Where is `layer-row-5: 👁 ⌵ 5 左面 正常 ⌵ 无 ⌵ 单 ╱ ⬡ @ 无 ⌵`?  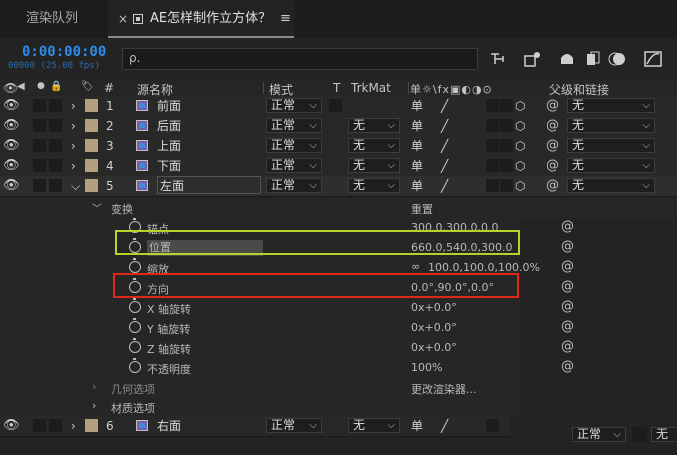
layer-row-5: 👁 ⌵ 5 左面 正常 ⌵ 无 ⌵ 单 ╱ ⬡ @ 无 ⌵ is located at coordinates (338, 186).